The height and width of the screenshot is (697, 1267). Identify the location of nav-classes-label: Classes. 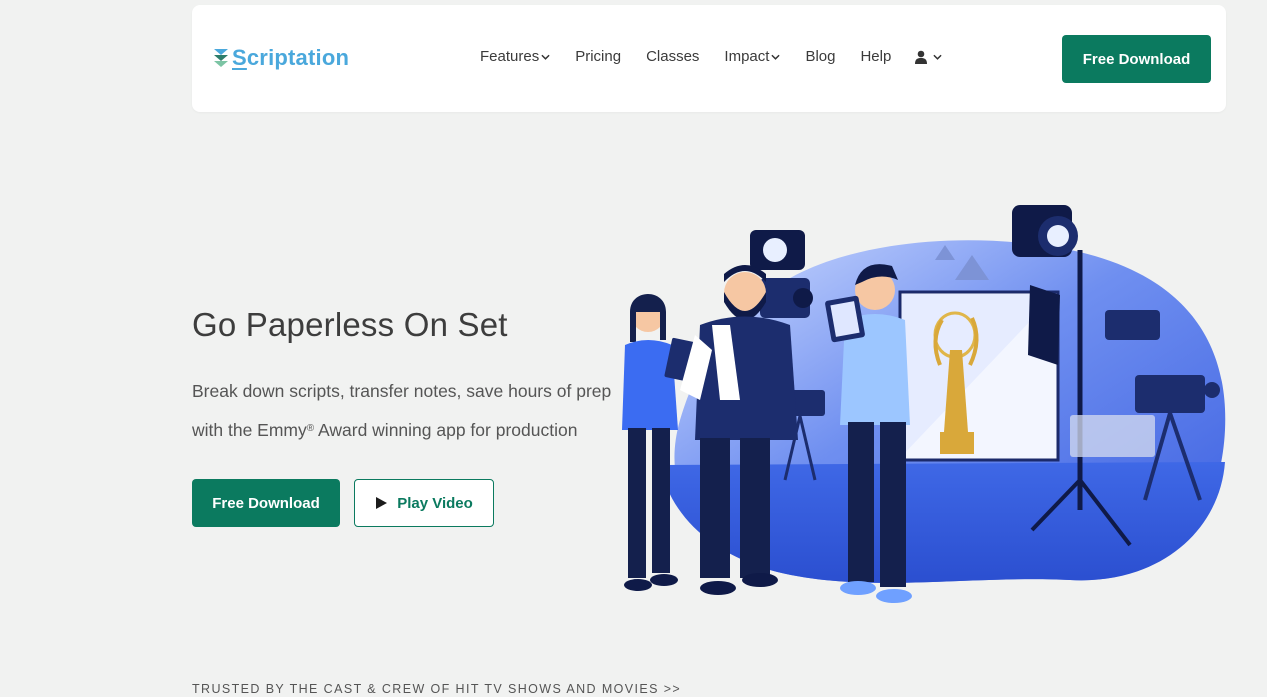
(673, 56).